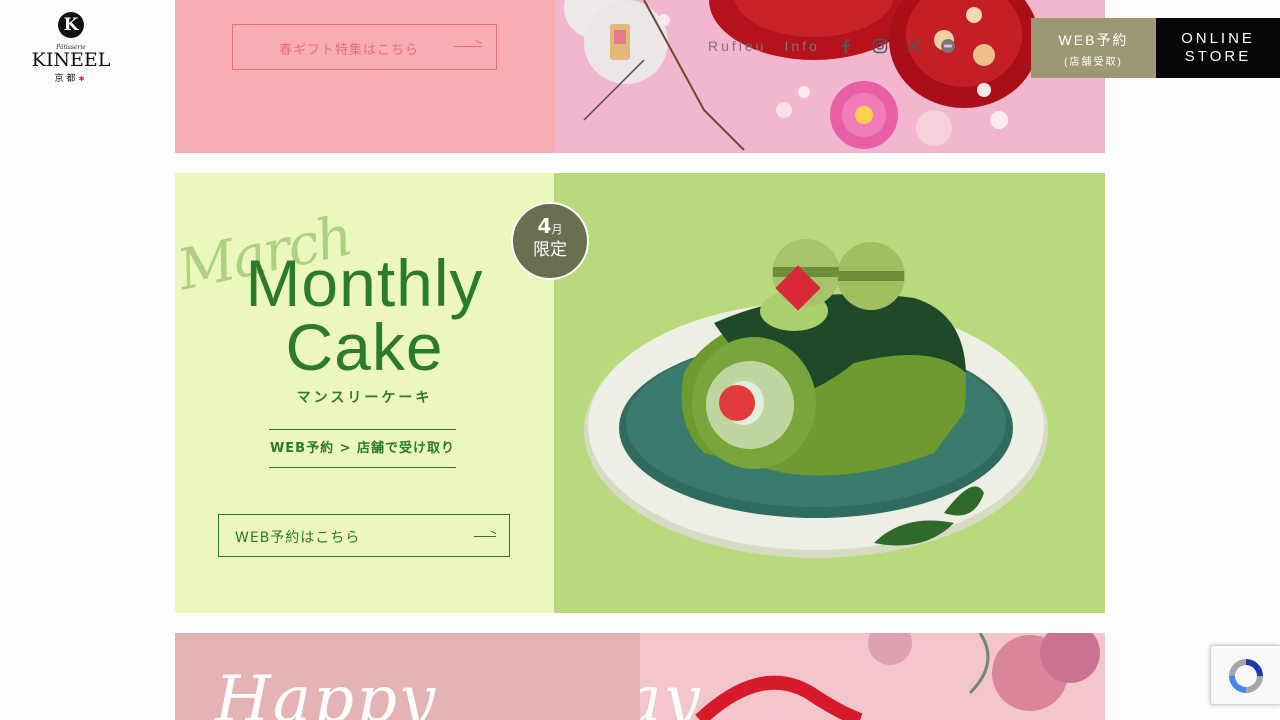 The width and height of the screenshot is (1280, 720). I want to click on day-script: Day, so click(671, 691).